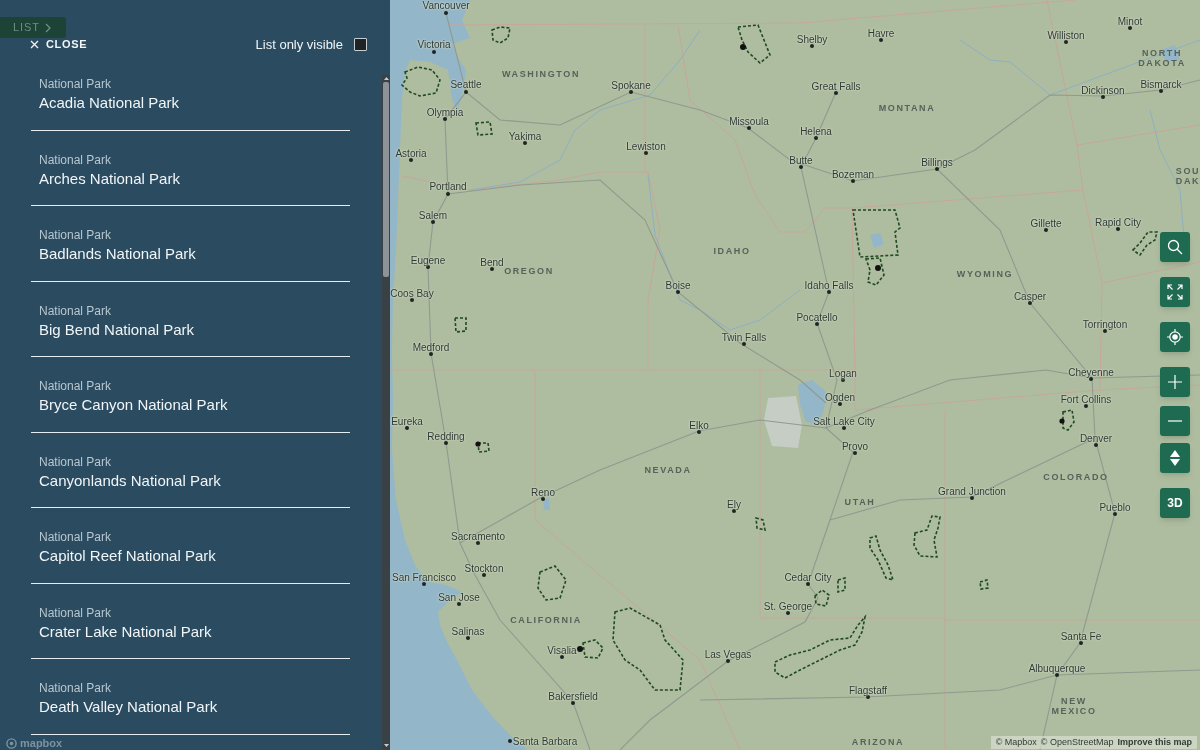 The width and height of the screenshot is (1200, 750). I want to click on expand-icon, so click(1175, 292).